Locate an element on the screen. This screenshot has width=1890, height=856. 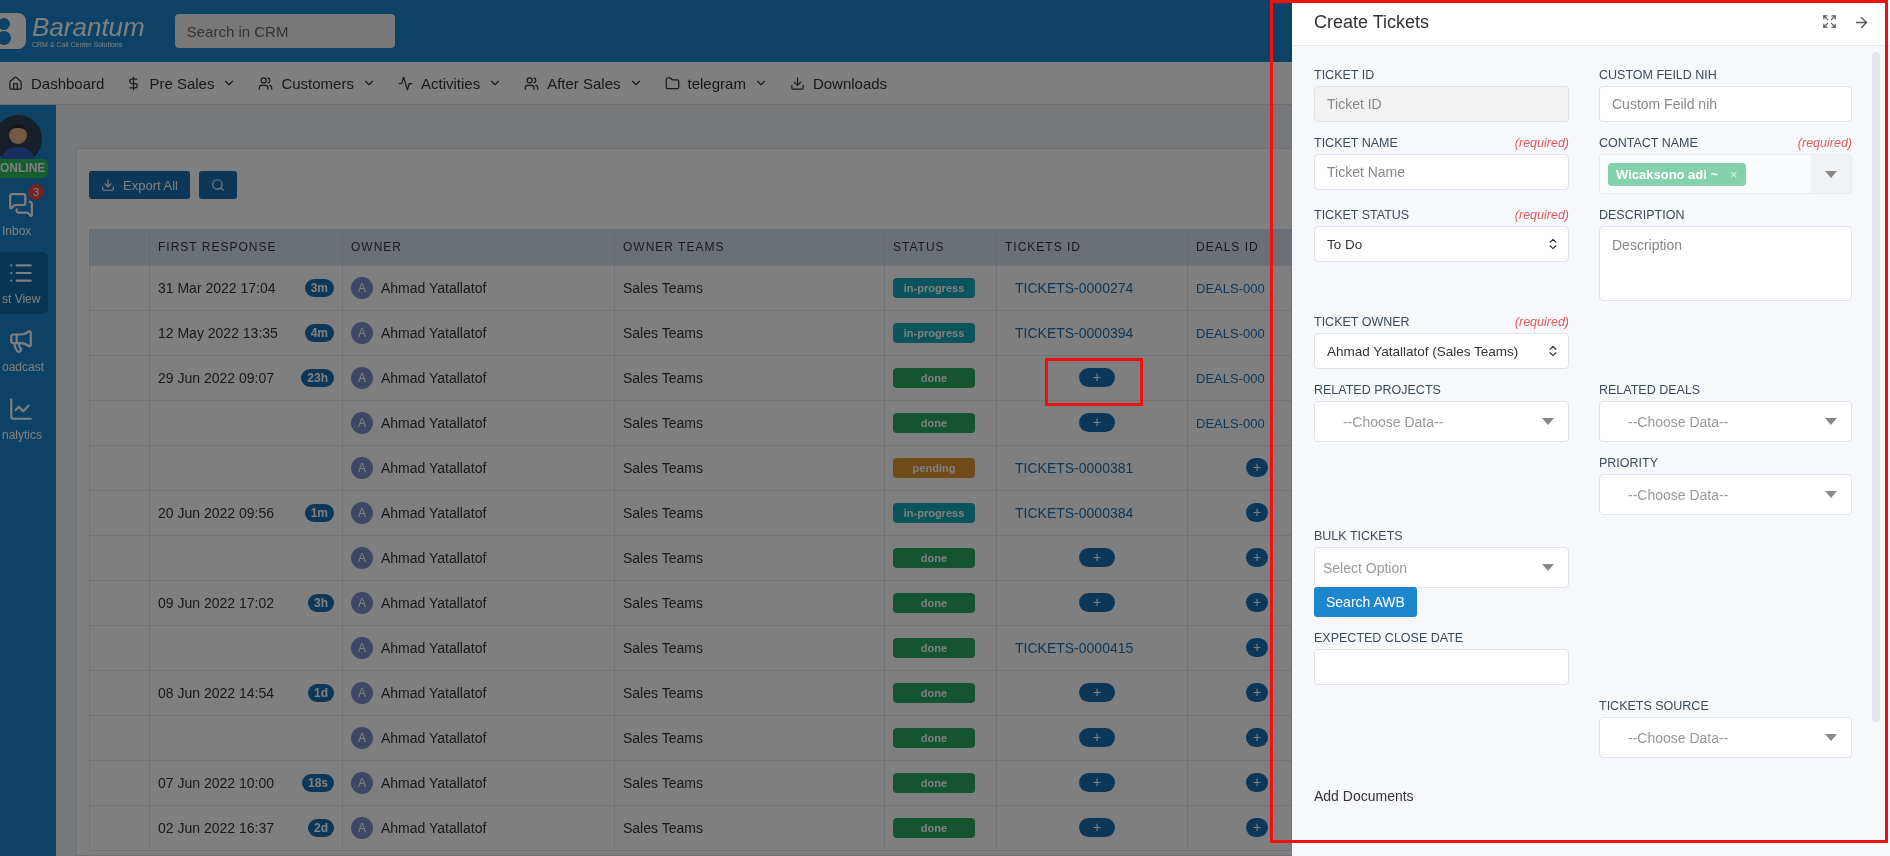
input-field: Ticket Name is located at coordinates (1441, 172).